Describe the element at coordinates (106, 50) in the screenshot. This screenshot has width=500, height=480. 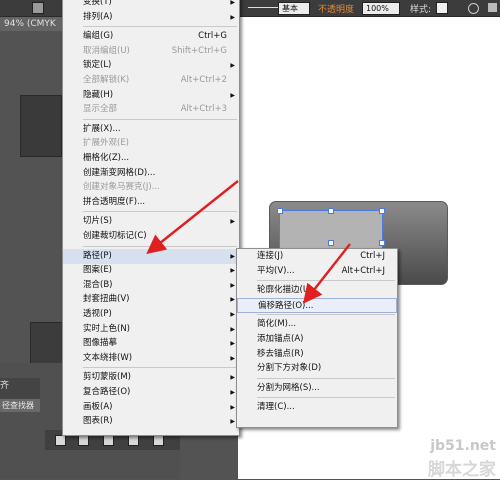
I see `menu-item-label: 取消编组(U)` at that location.